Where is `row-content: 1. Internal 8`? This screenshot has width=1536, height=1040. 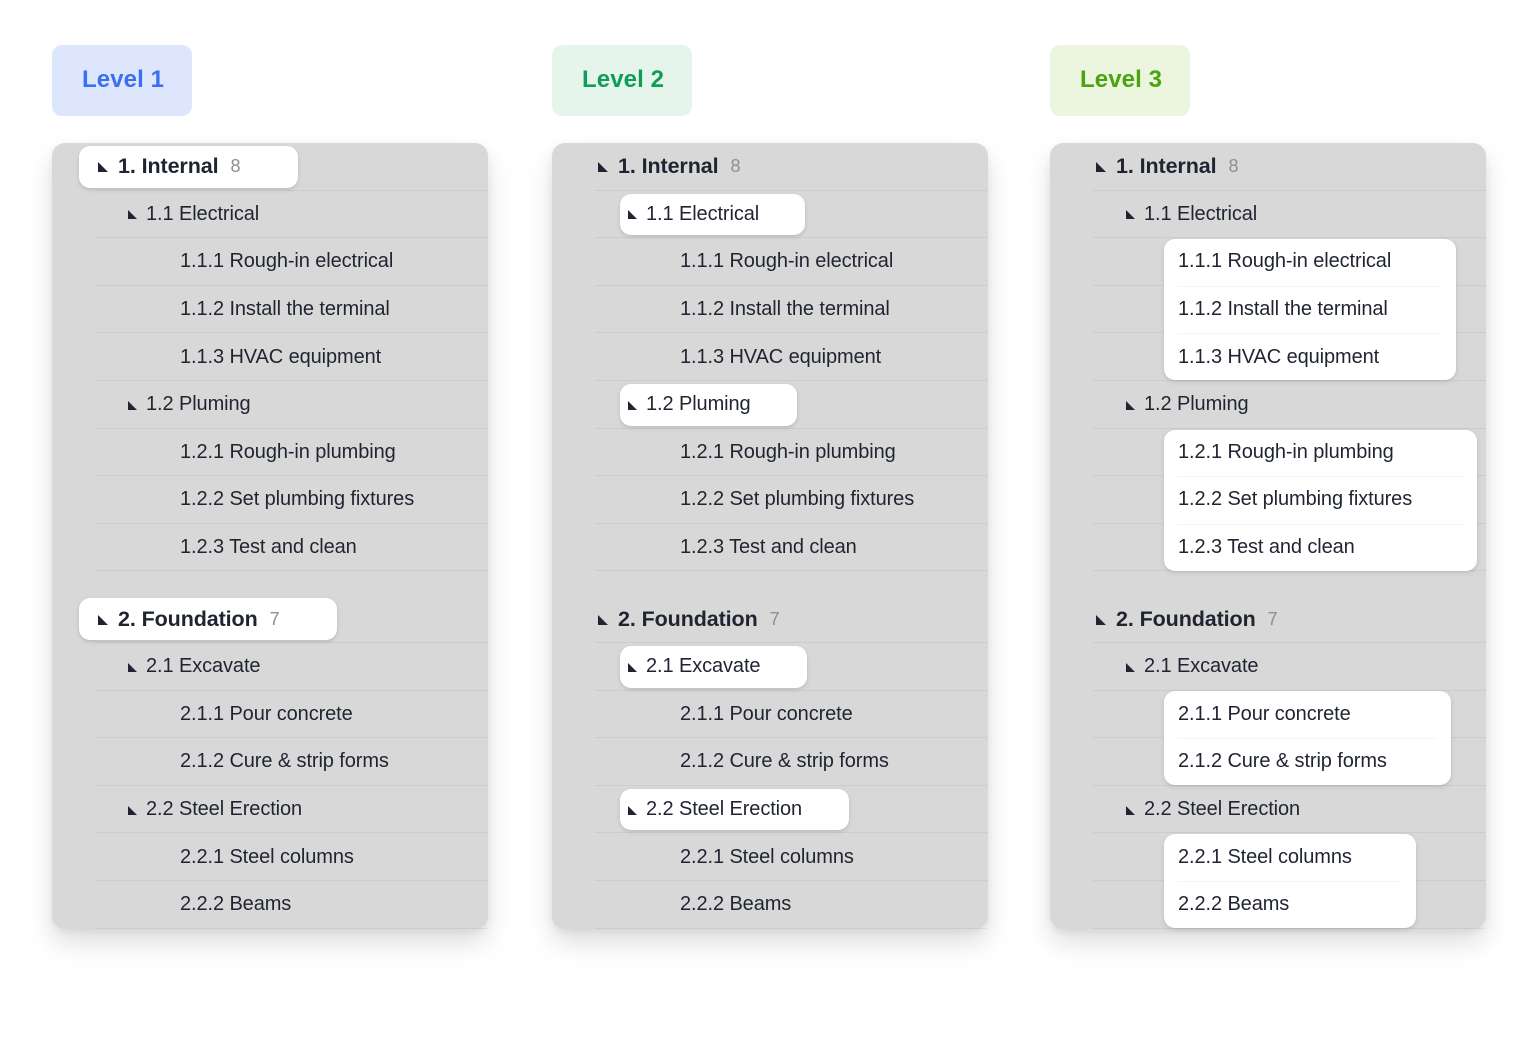
row-content: 1. Internal 8 is located at coordinates (146, 167).